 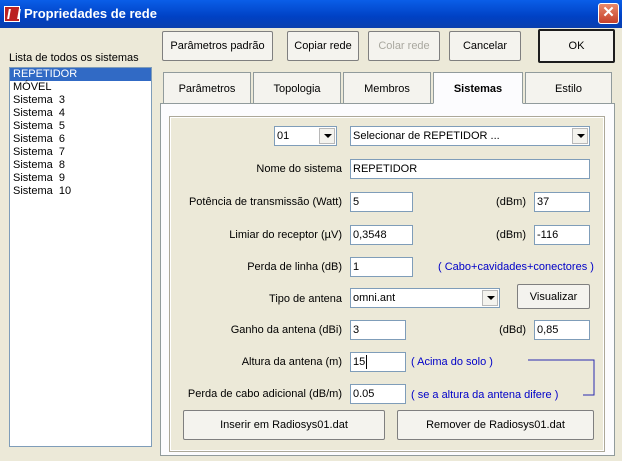 What do you see at coordinates (299, 169) in the screenshot?
I see `system-name-label: Nome do sistema` at bounding box center [299, 169].